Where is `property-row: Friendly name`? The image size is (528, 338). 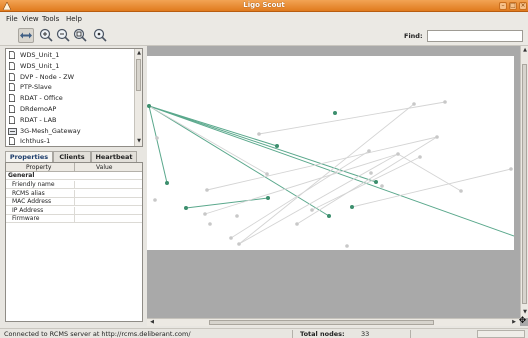 property-row: Friendly name is located at coordinates (74, 185).